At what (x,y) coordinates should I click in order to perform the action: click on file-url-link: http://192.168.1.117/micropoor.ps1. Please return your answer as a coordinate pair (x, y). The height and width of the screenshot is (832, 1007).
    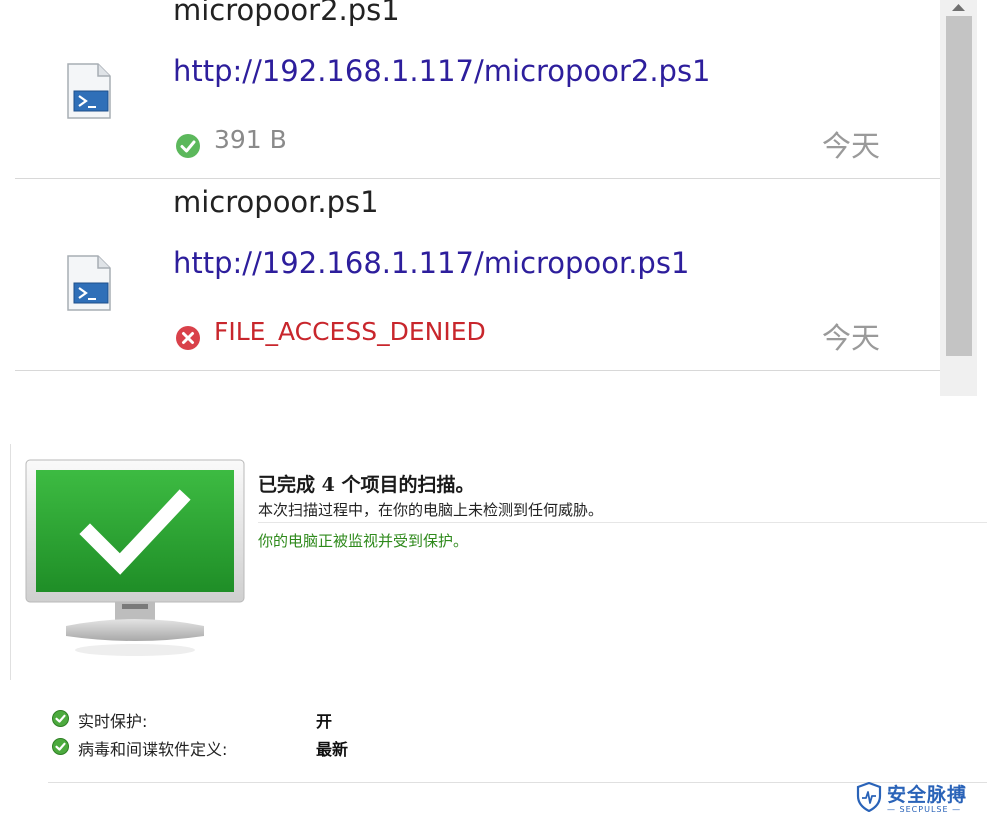
    Looking at the image, I should click on (431, 263).